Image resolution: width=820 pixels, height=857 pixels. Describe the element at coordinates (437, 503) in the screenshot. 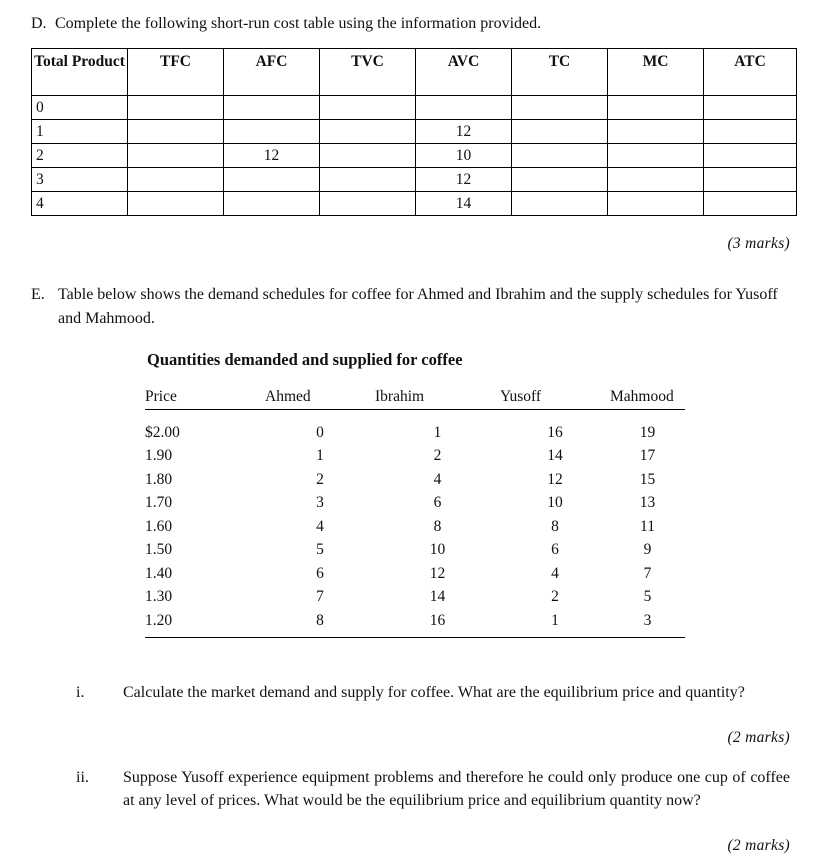

I see `coffee-cell-ibrahim: 6` at that location.